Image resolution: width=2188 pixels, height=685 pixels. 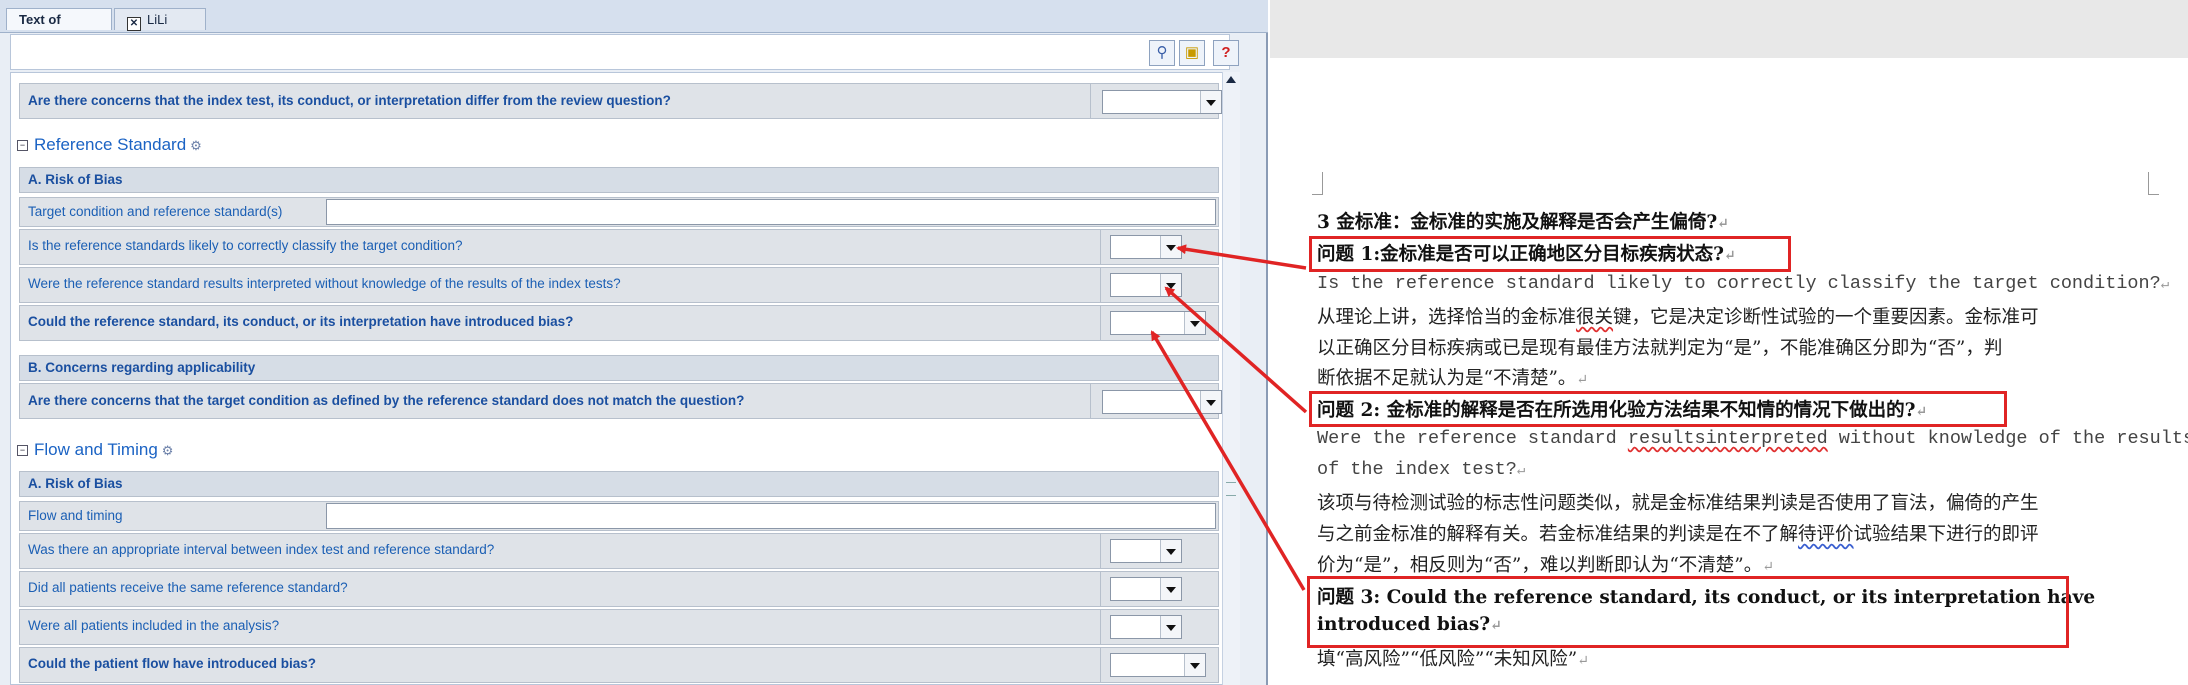 I want to click on close-icon: ✕, so click(x=134, y=24).